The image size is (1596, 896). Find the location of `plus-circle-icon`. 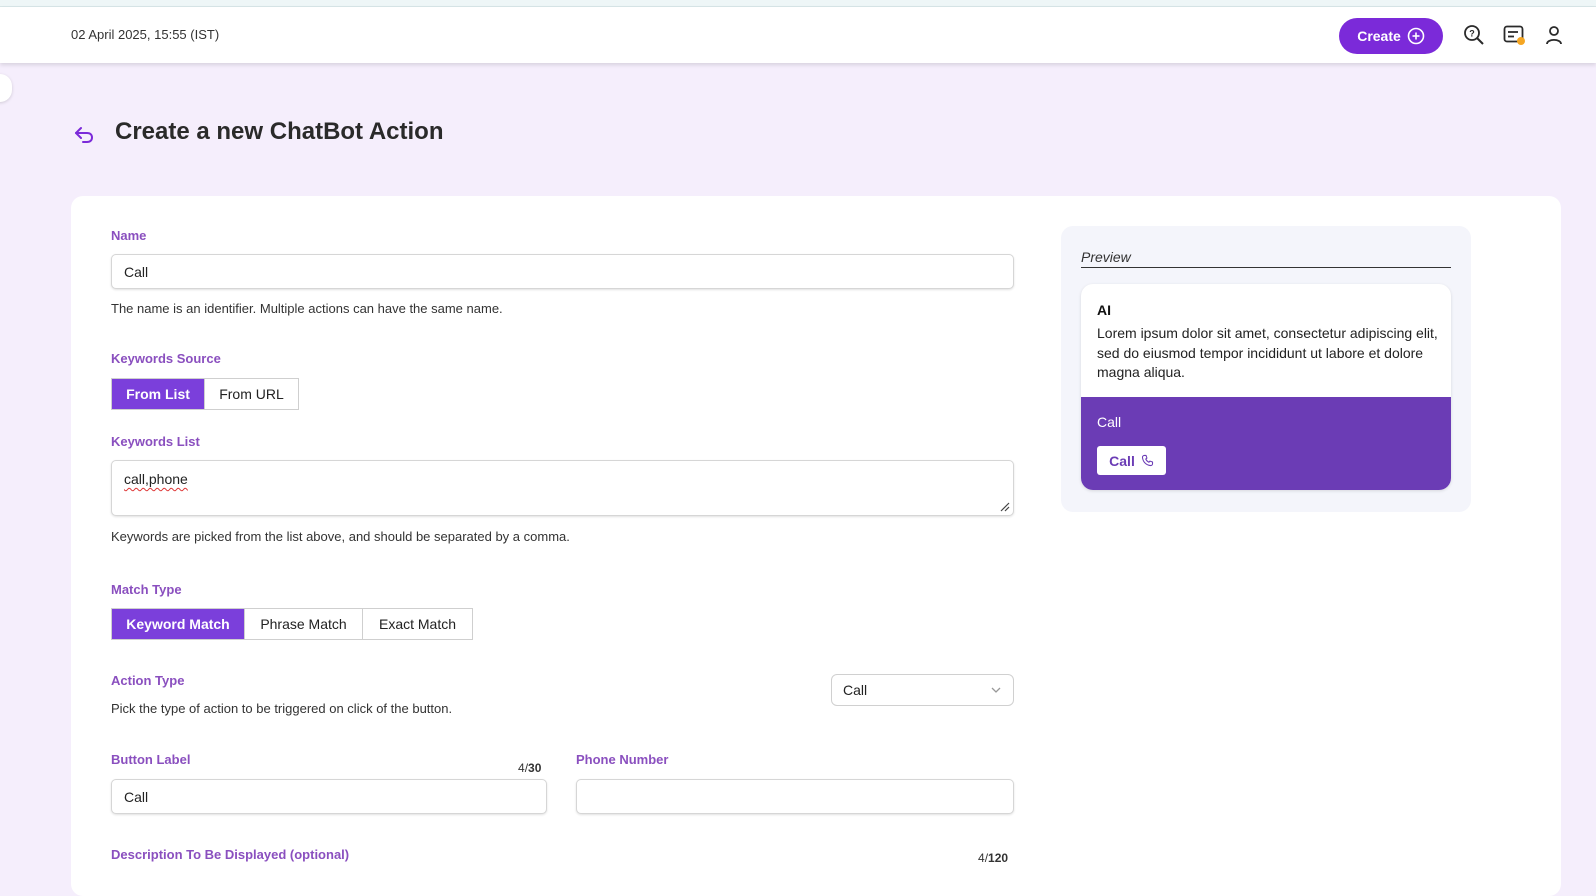

plus-circle-icon is located at coordinates (1416, 36).